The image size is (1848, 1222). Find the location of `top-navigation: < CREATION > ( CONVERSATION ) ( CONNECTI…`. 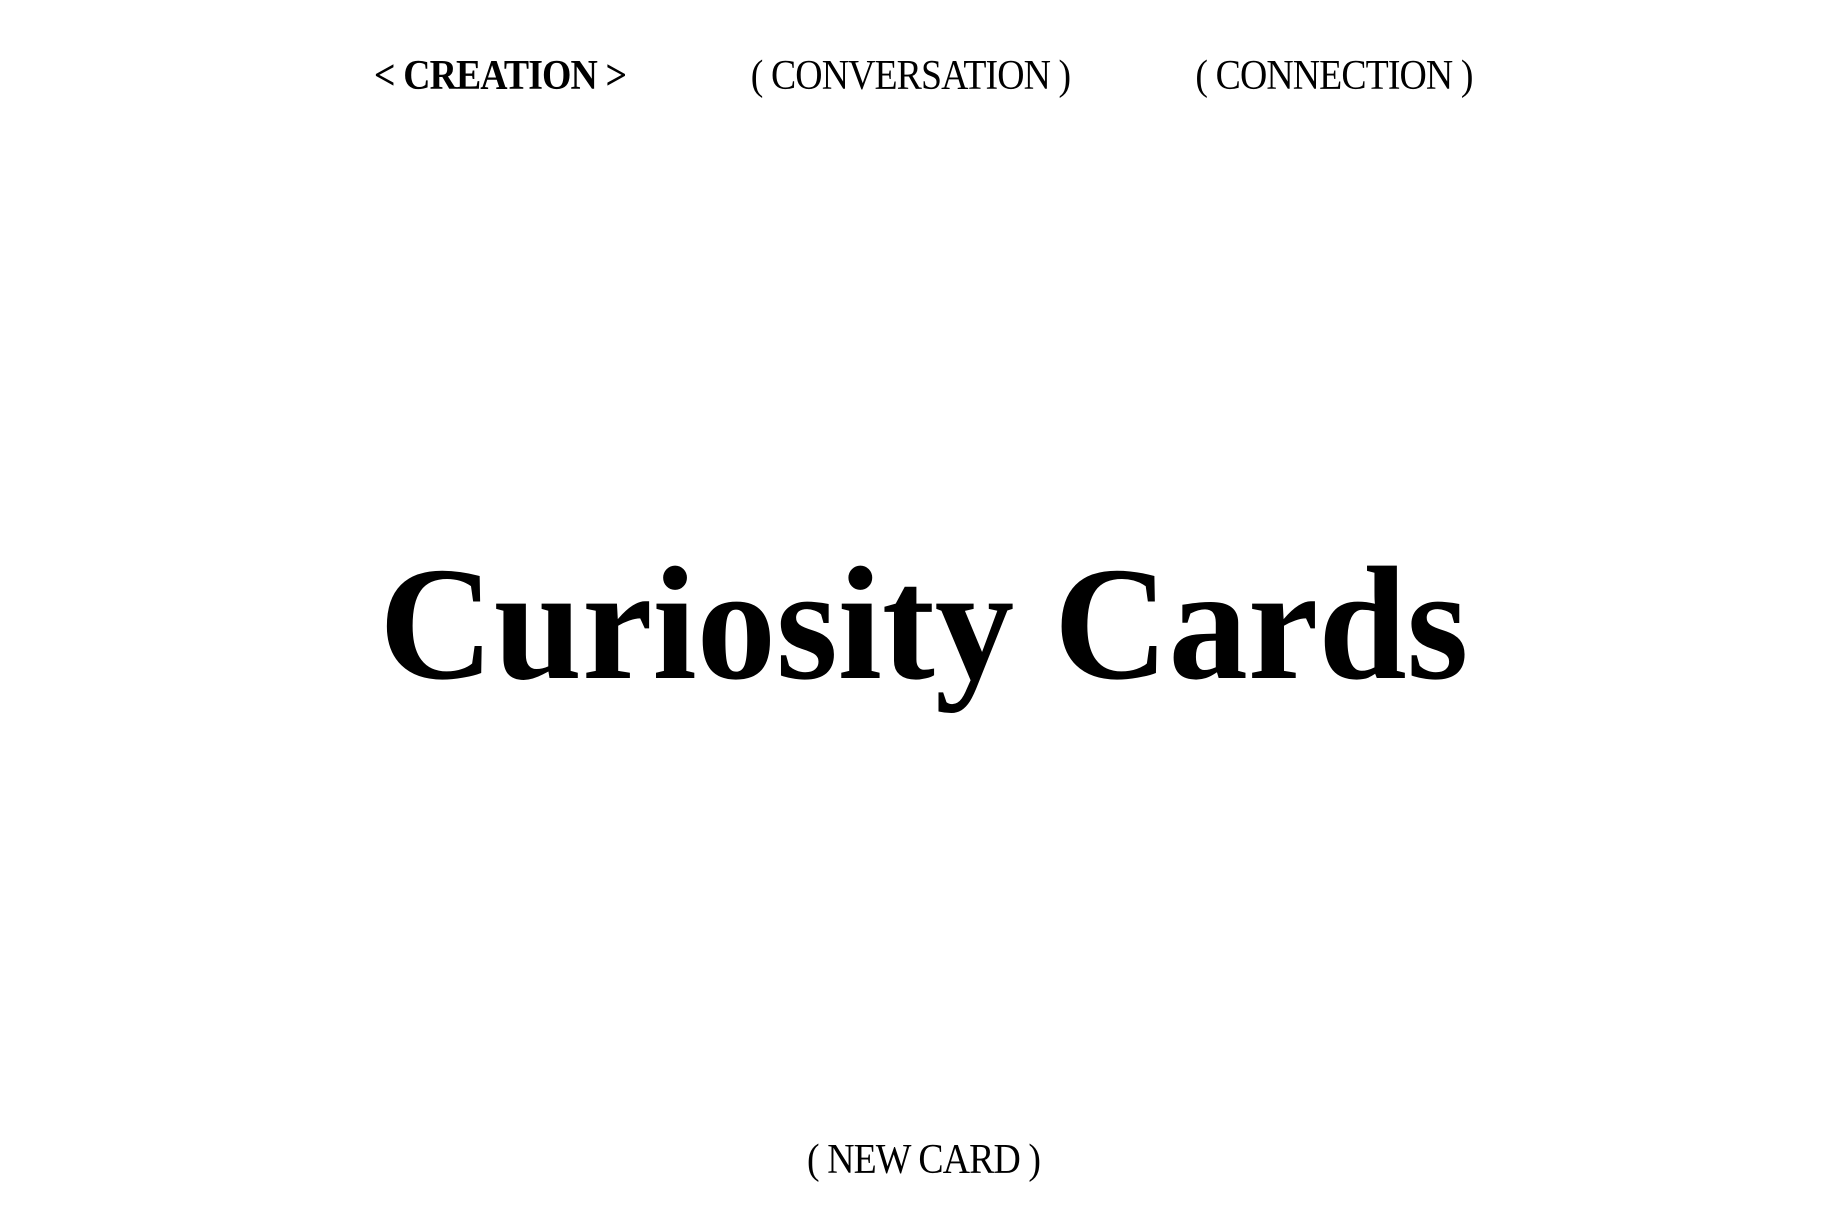

top-navigation: < CREATION > ( CONVERSATION ) ( CONNECTI… is located at coordinates (924, 76).